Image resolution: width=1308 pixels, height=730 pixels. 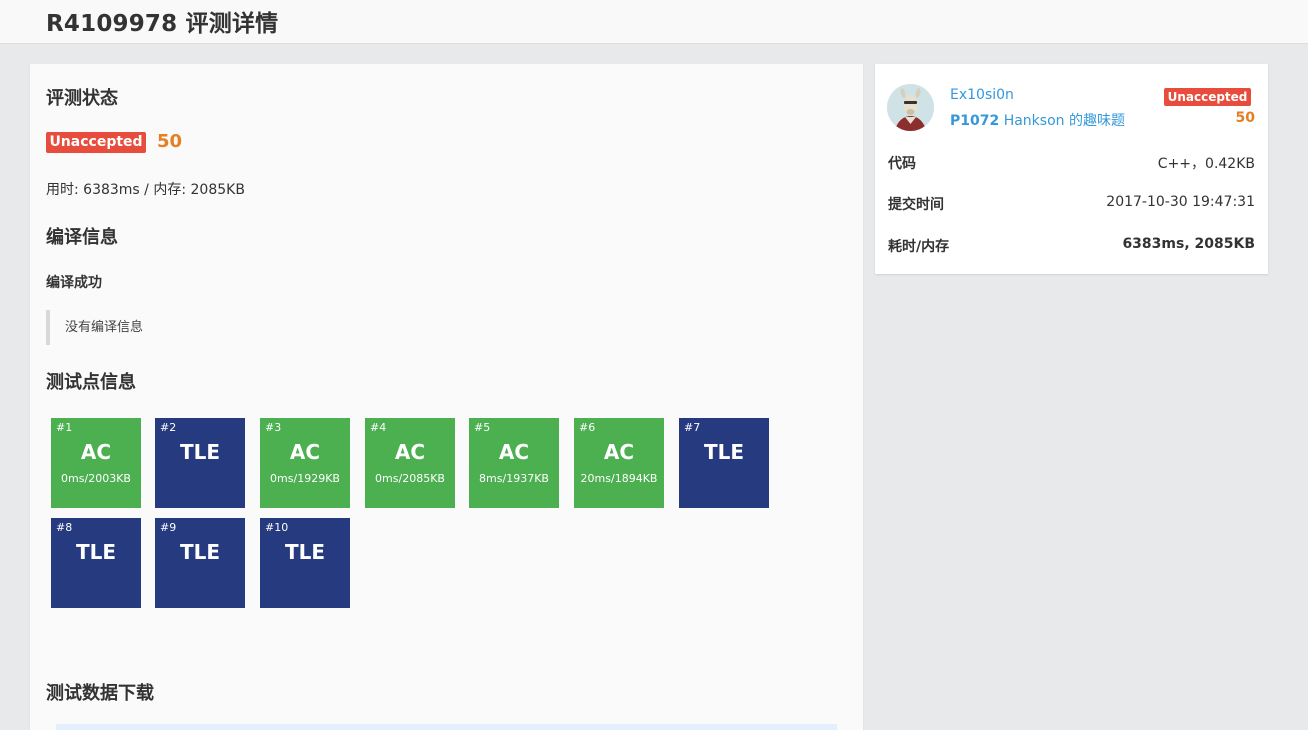 What do you see at coordinates (1245, 118) in the screenshot?
I see `side-score: 50` at bounding box center [1245, 118].